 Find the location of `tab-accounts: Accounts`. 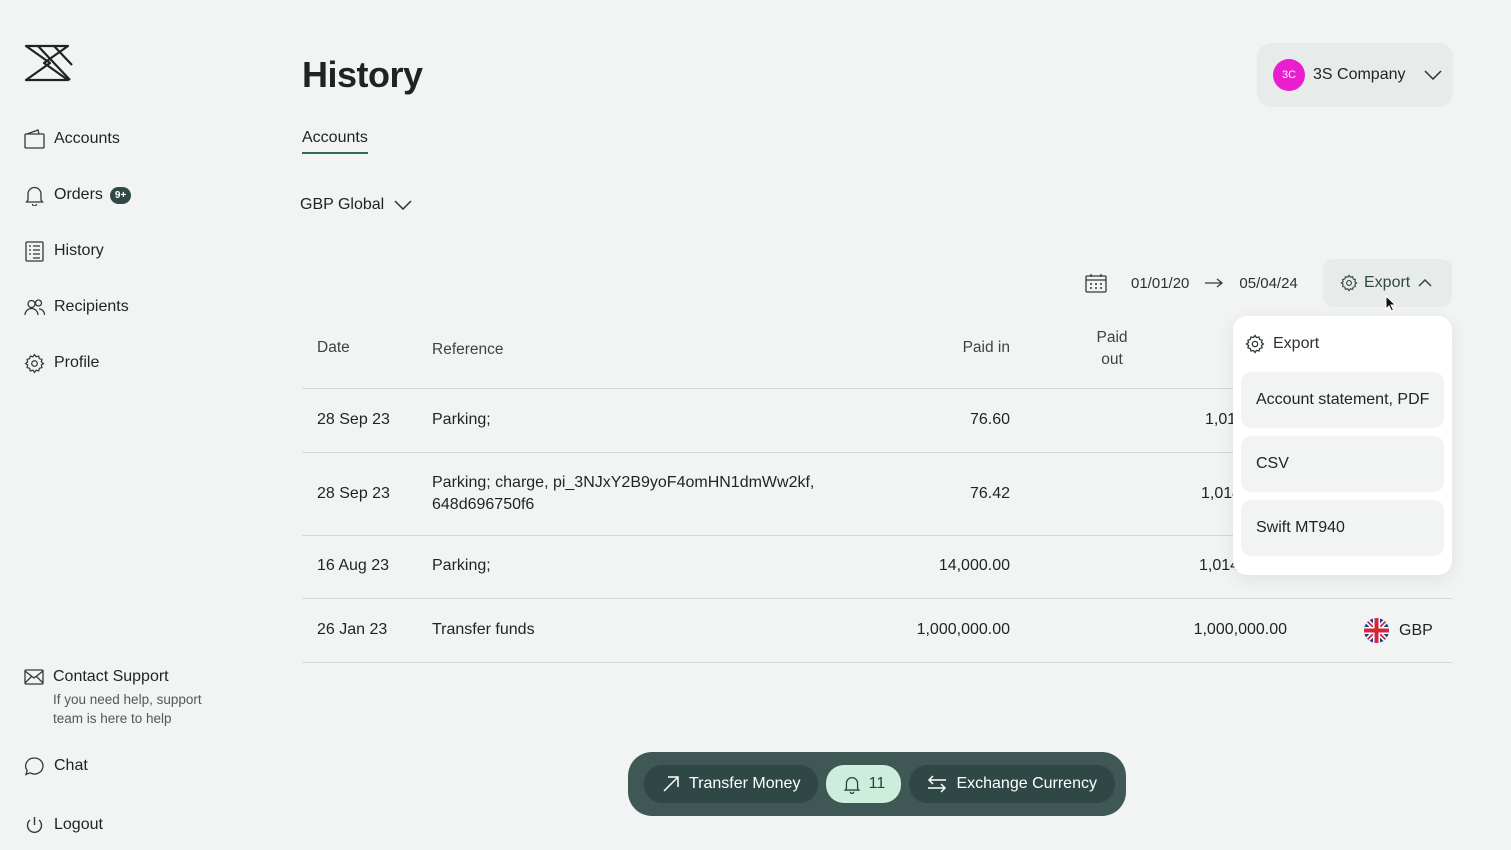

tab-accounts: Accounts is located at coordinates (335, 141).